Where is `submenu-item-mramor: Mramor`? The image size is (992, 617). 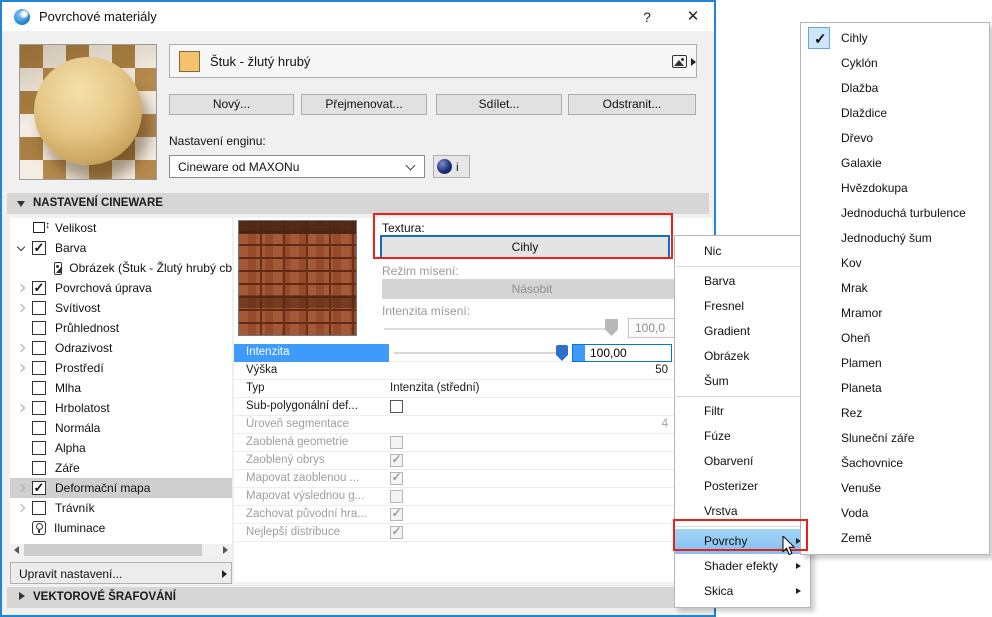 submenu-item-mramor: Mramor is located at coordinates (895, 313).